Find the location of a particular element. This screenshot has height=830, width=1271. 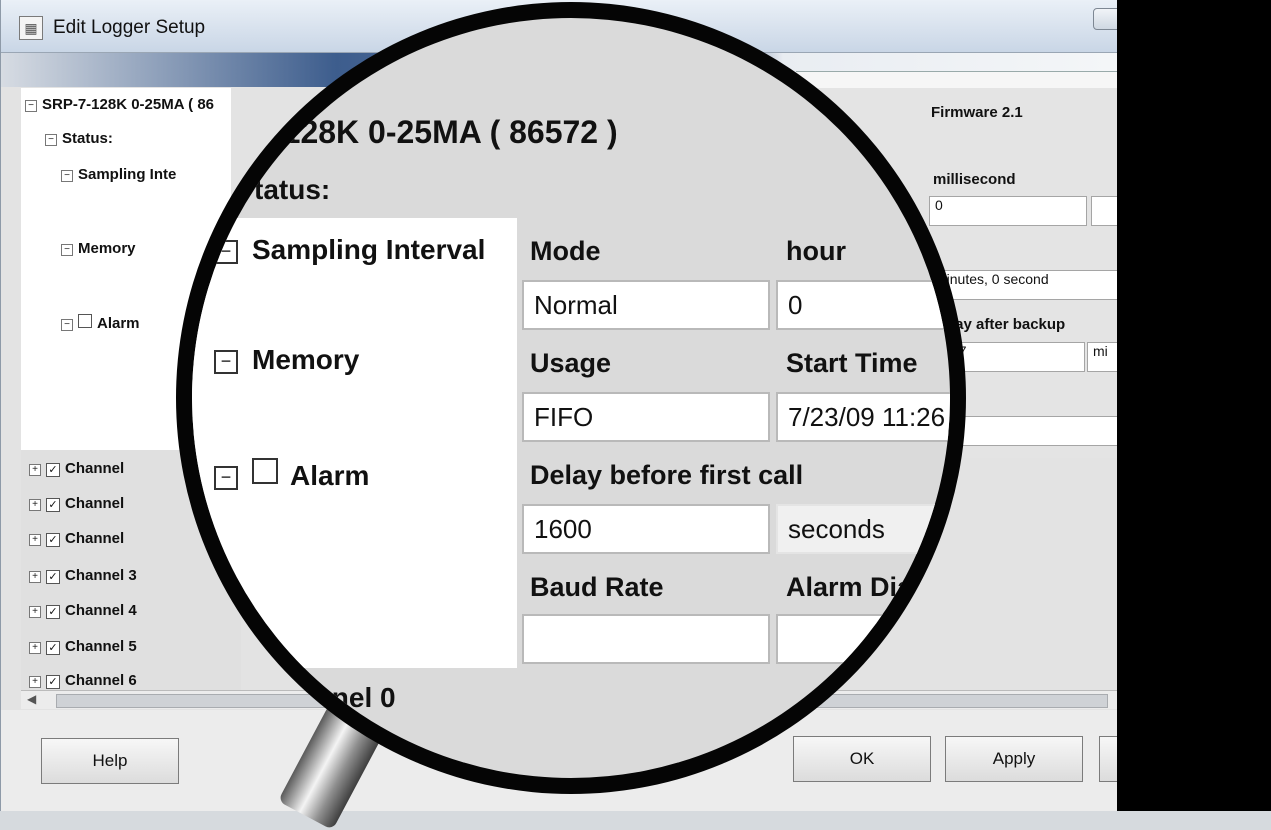

cancel-button-partial is located at coordinates (1108, 759).